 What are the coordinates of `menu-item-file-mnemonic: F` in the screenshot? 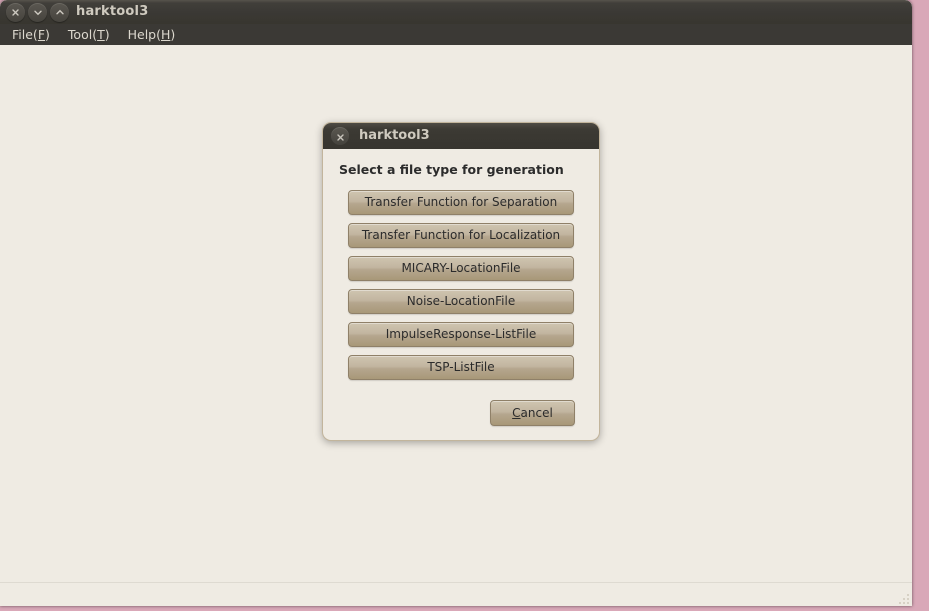 It's located at (41, 34).